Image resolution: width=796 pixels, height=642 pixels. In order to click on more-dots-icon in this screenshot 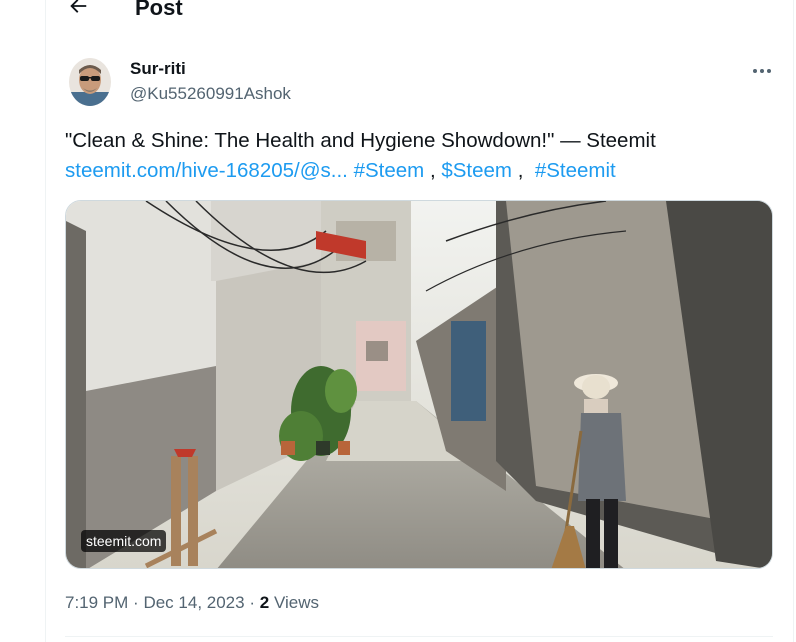, I will do `click(762, 70)`.